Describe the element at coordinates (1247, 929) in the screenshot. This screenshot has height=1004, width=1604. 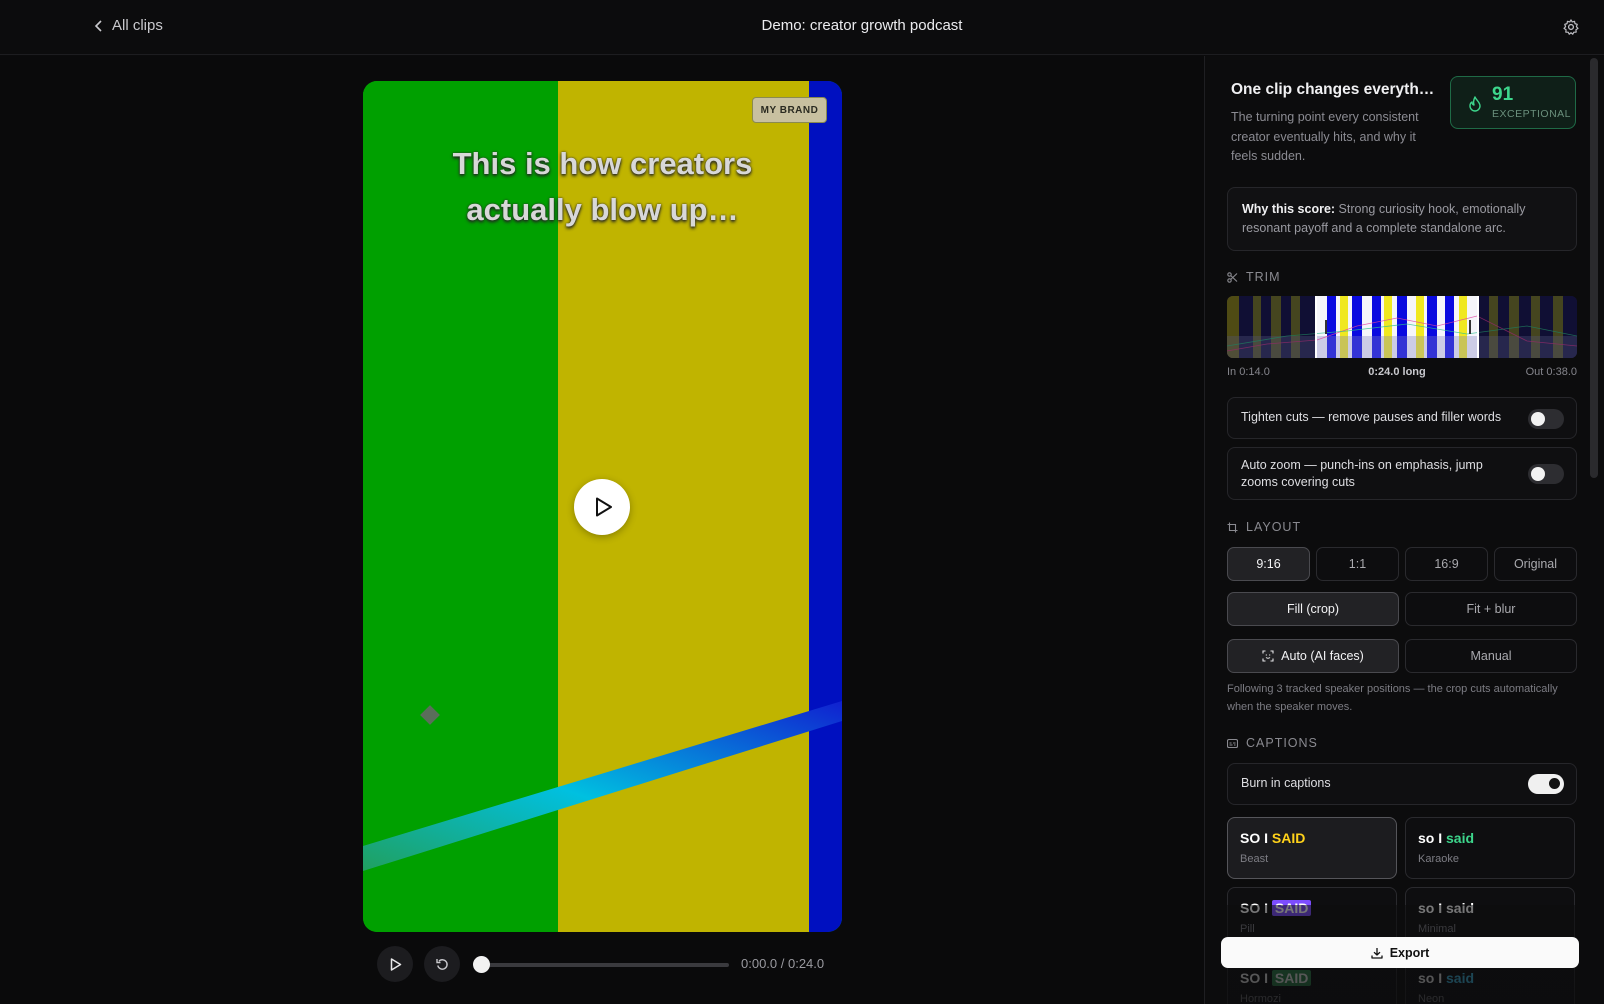
I see `caption-style-name: Pill` at that location.